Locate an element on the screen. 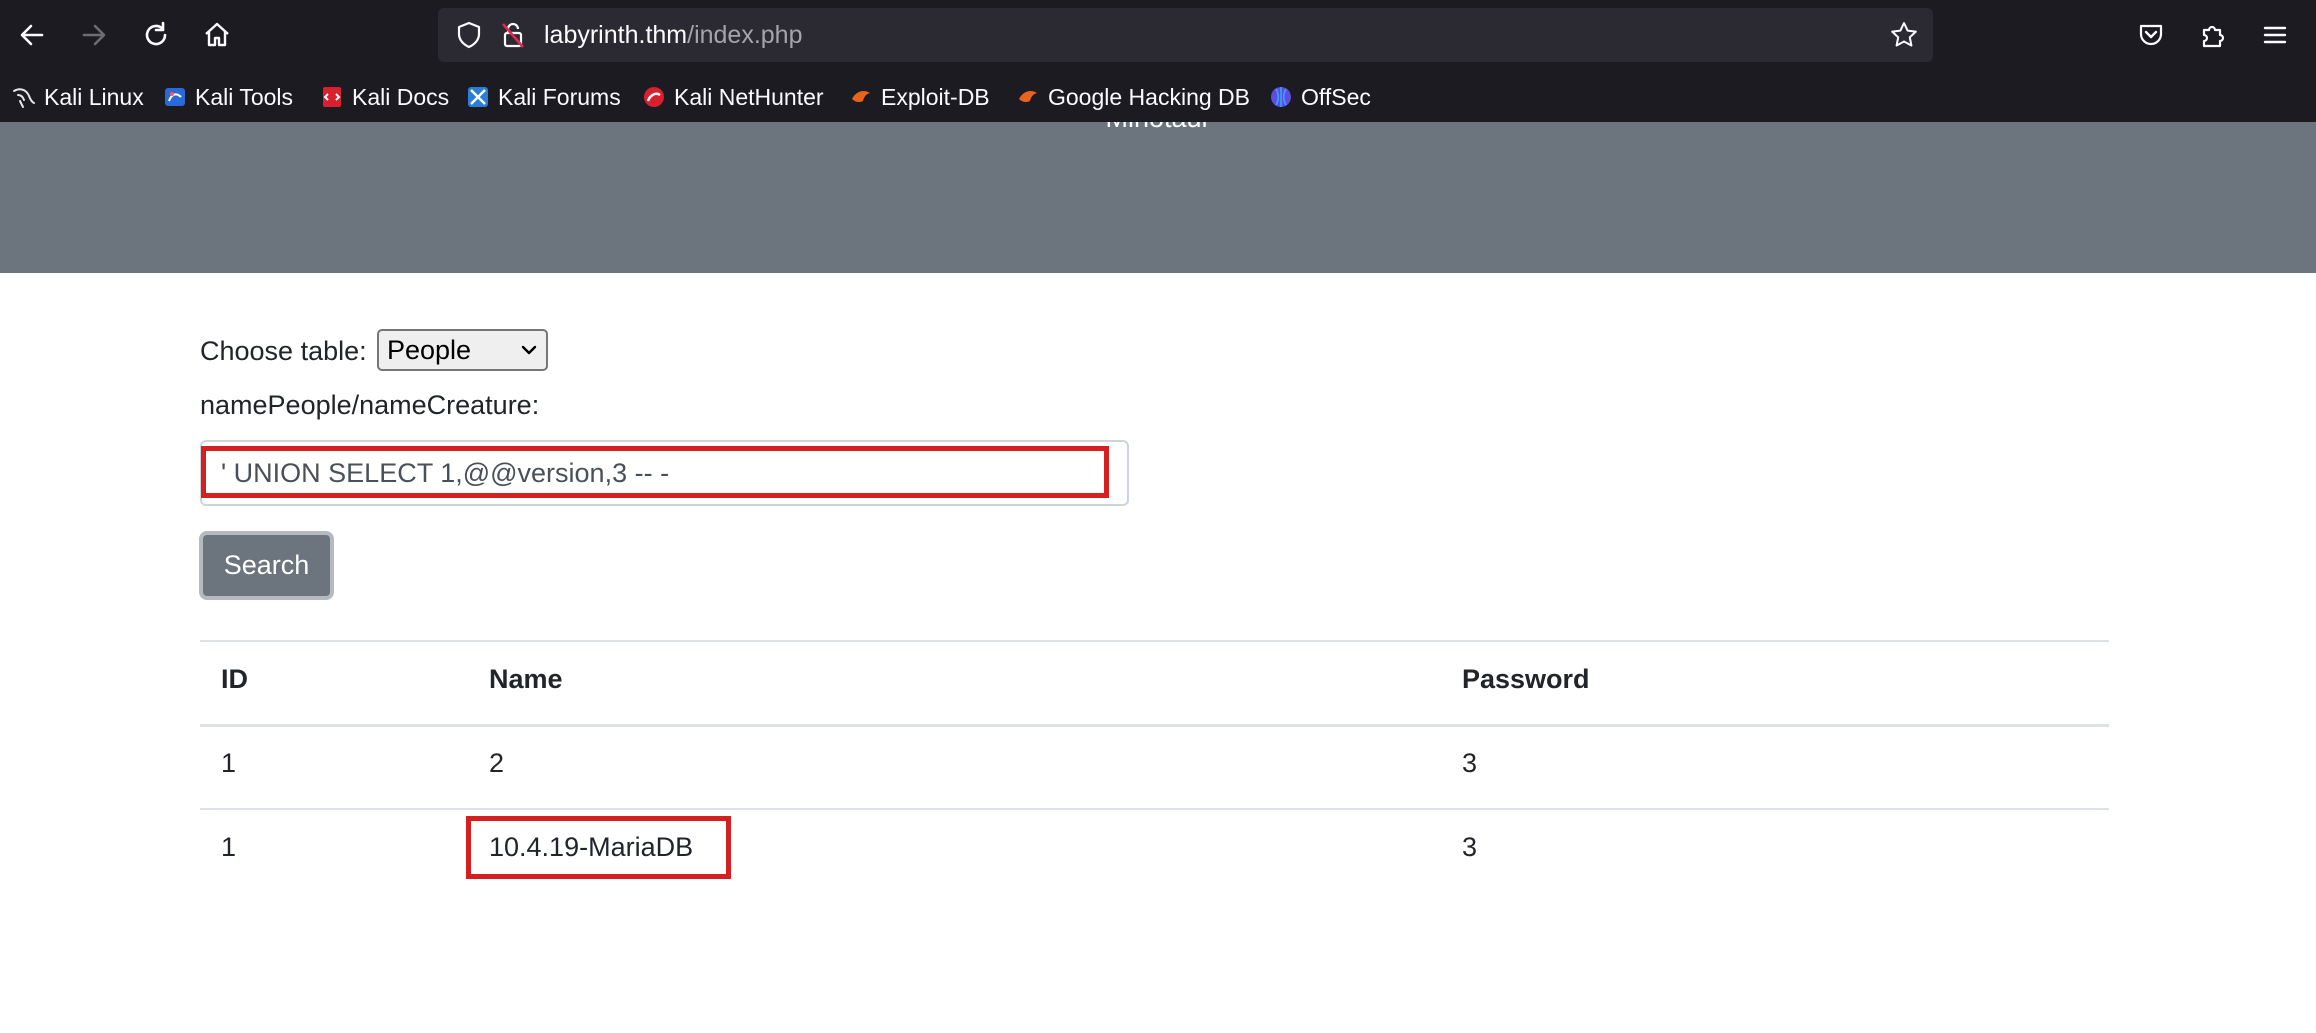 The image size is (2316, 1033). pocket-icon is located at coordinates (2151, 35).